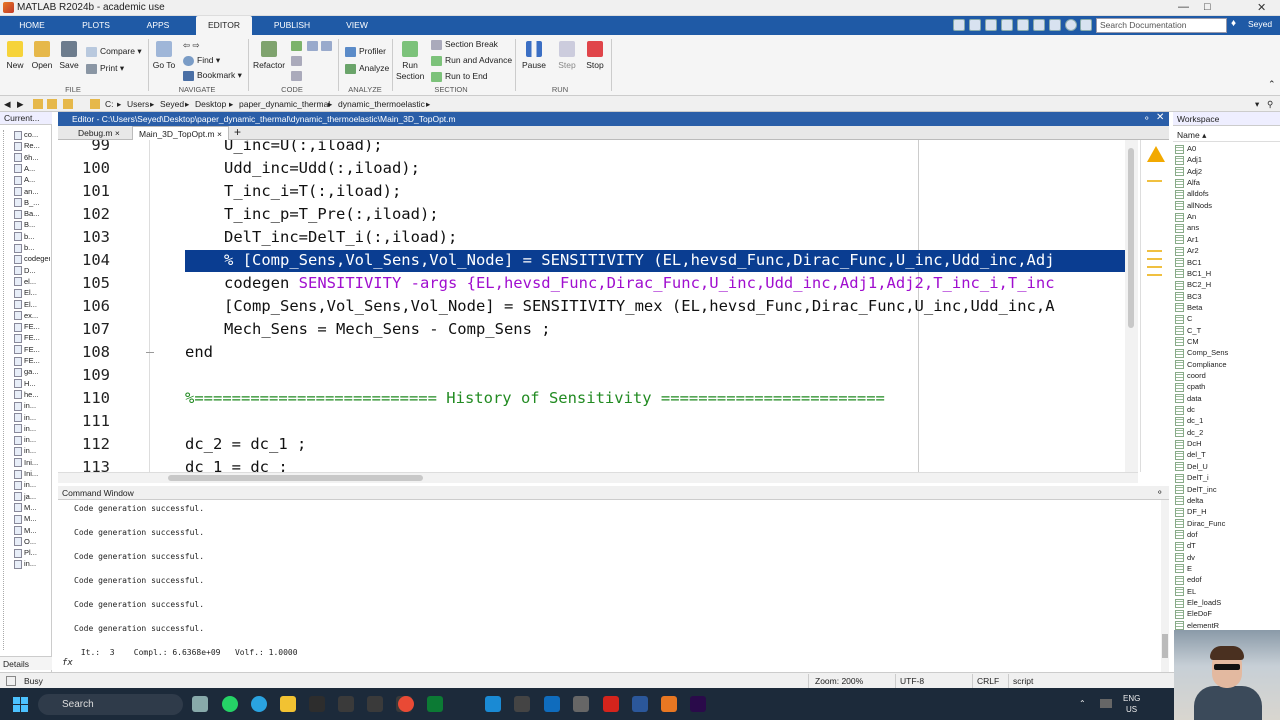 The width and height of the screenshot is (1280, 720). I want to click on premiere-icon, so click(698, 704).